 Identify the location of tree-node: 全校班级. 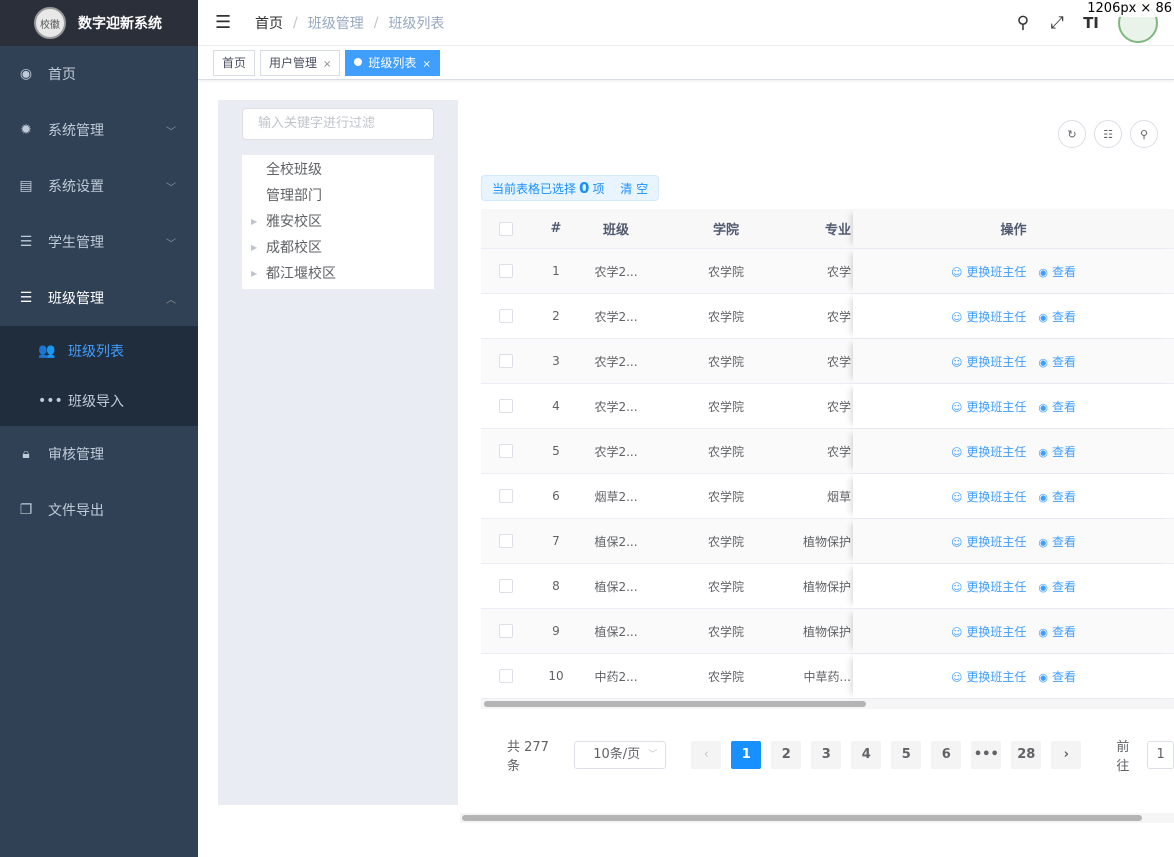
(338, 170).